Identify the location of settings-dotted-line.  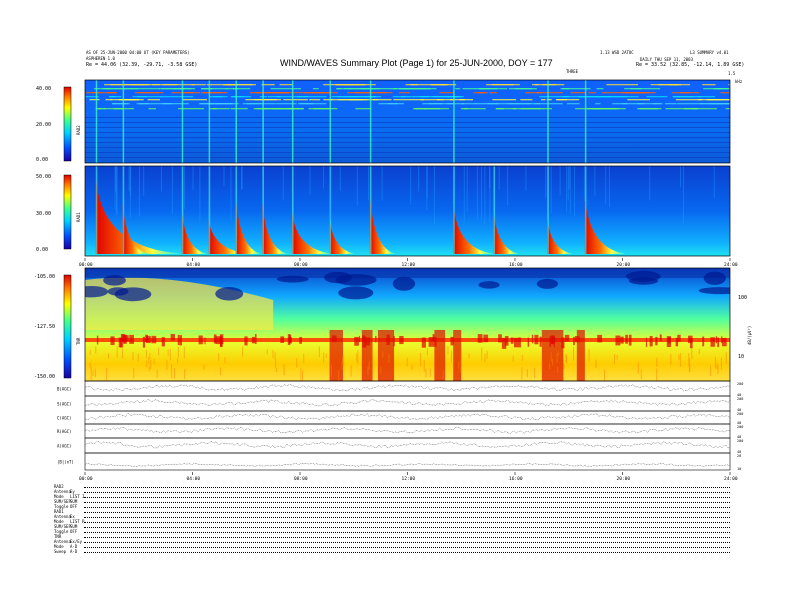
(407, 527).